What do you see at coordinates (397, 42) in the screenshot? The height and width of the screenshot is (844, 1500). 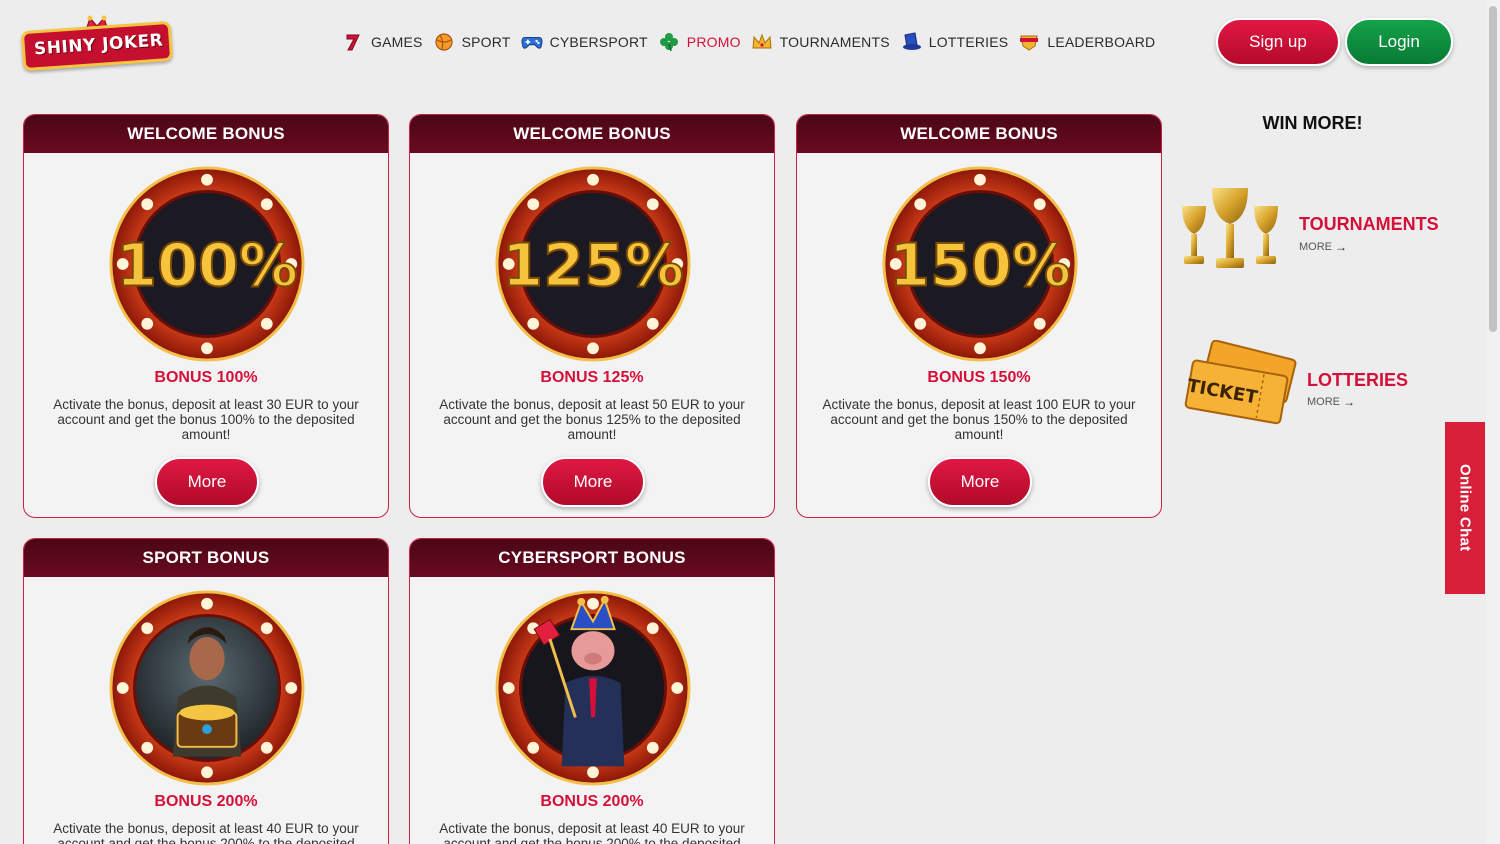 I see `nav-label-games: GAMES` at bounding box center [397, 42].